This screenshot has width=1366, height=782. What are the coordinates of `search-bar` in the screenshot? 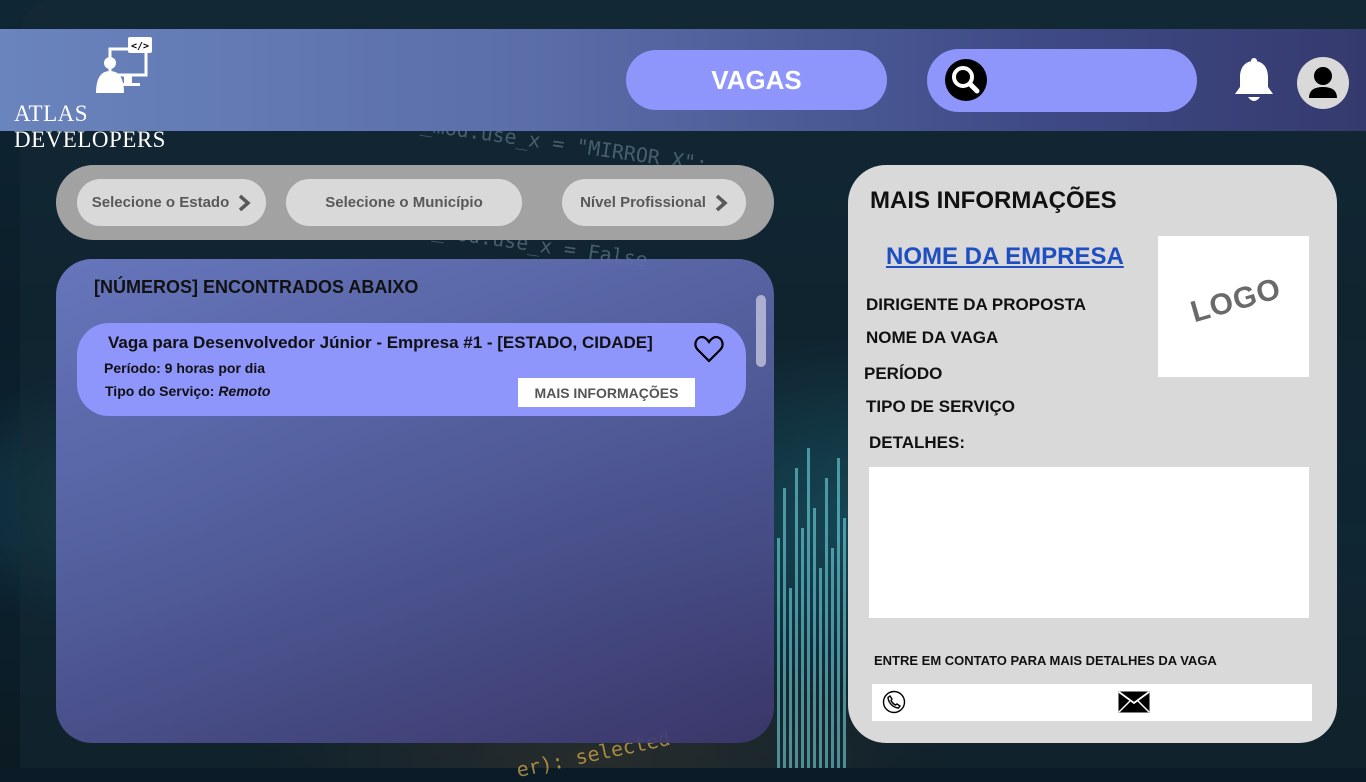 It's located at (1062, 80).